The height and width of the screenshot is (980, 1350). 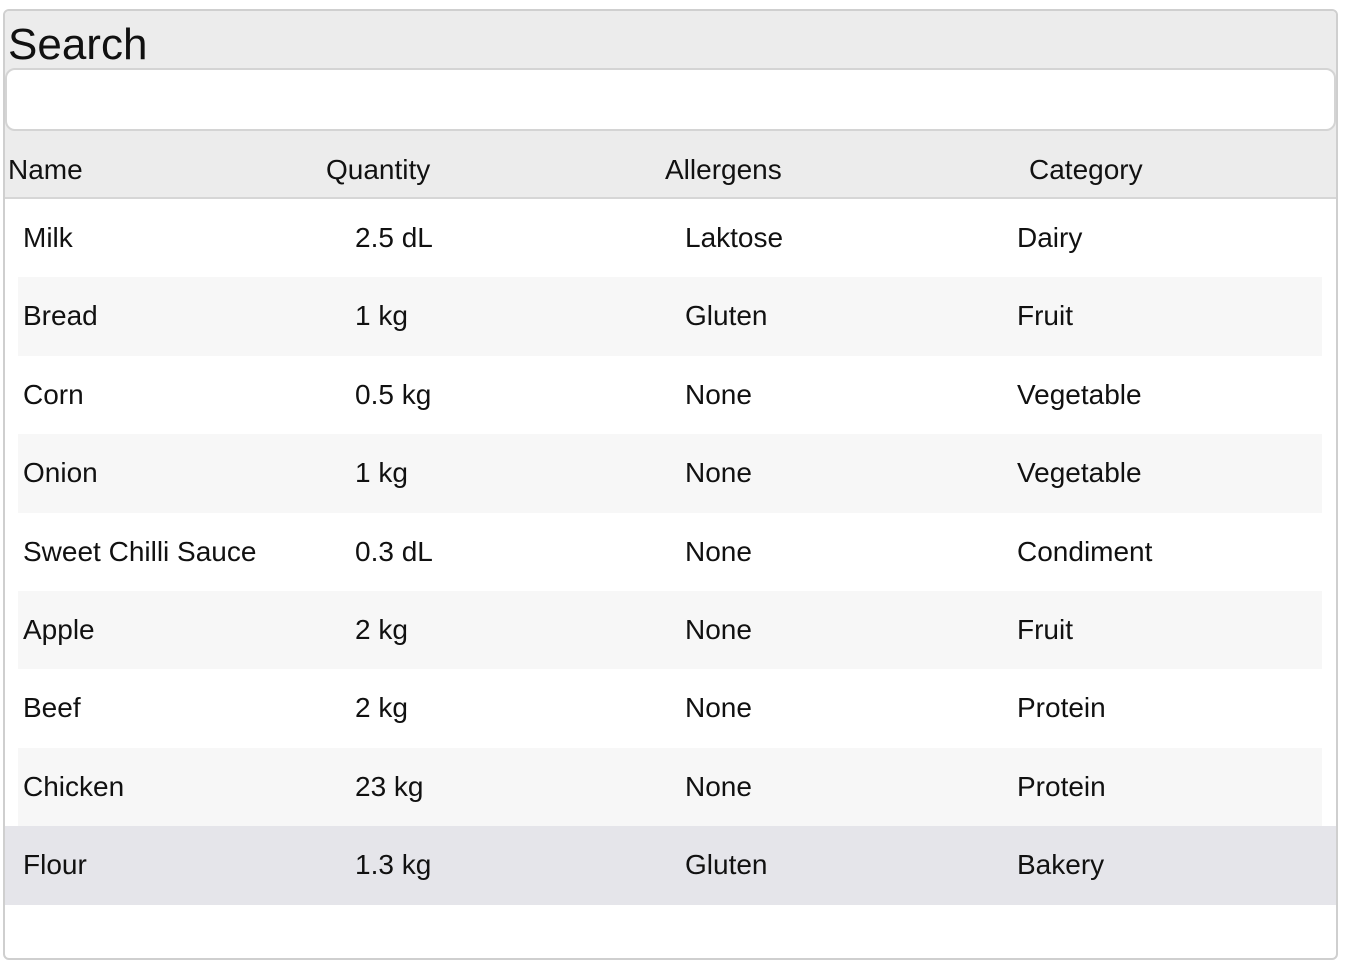 I want to click on cell-name: Bread, so click(x=60, y=316).